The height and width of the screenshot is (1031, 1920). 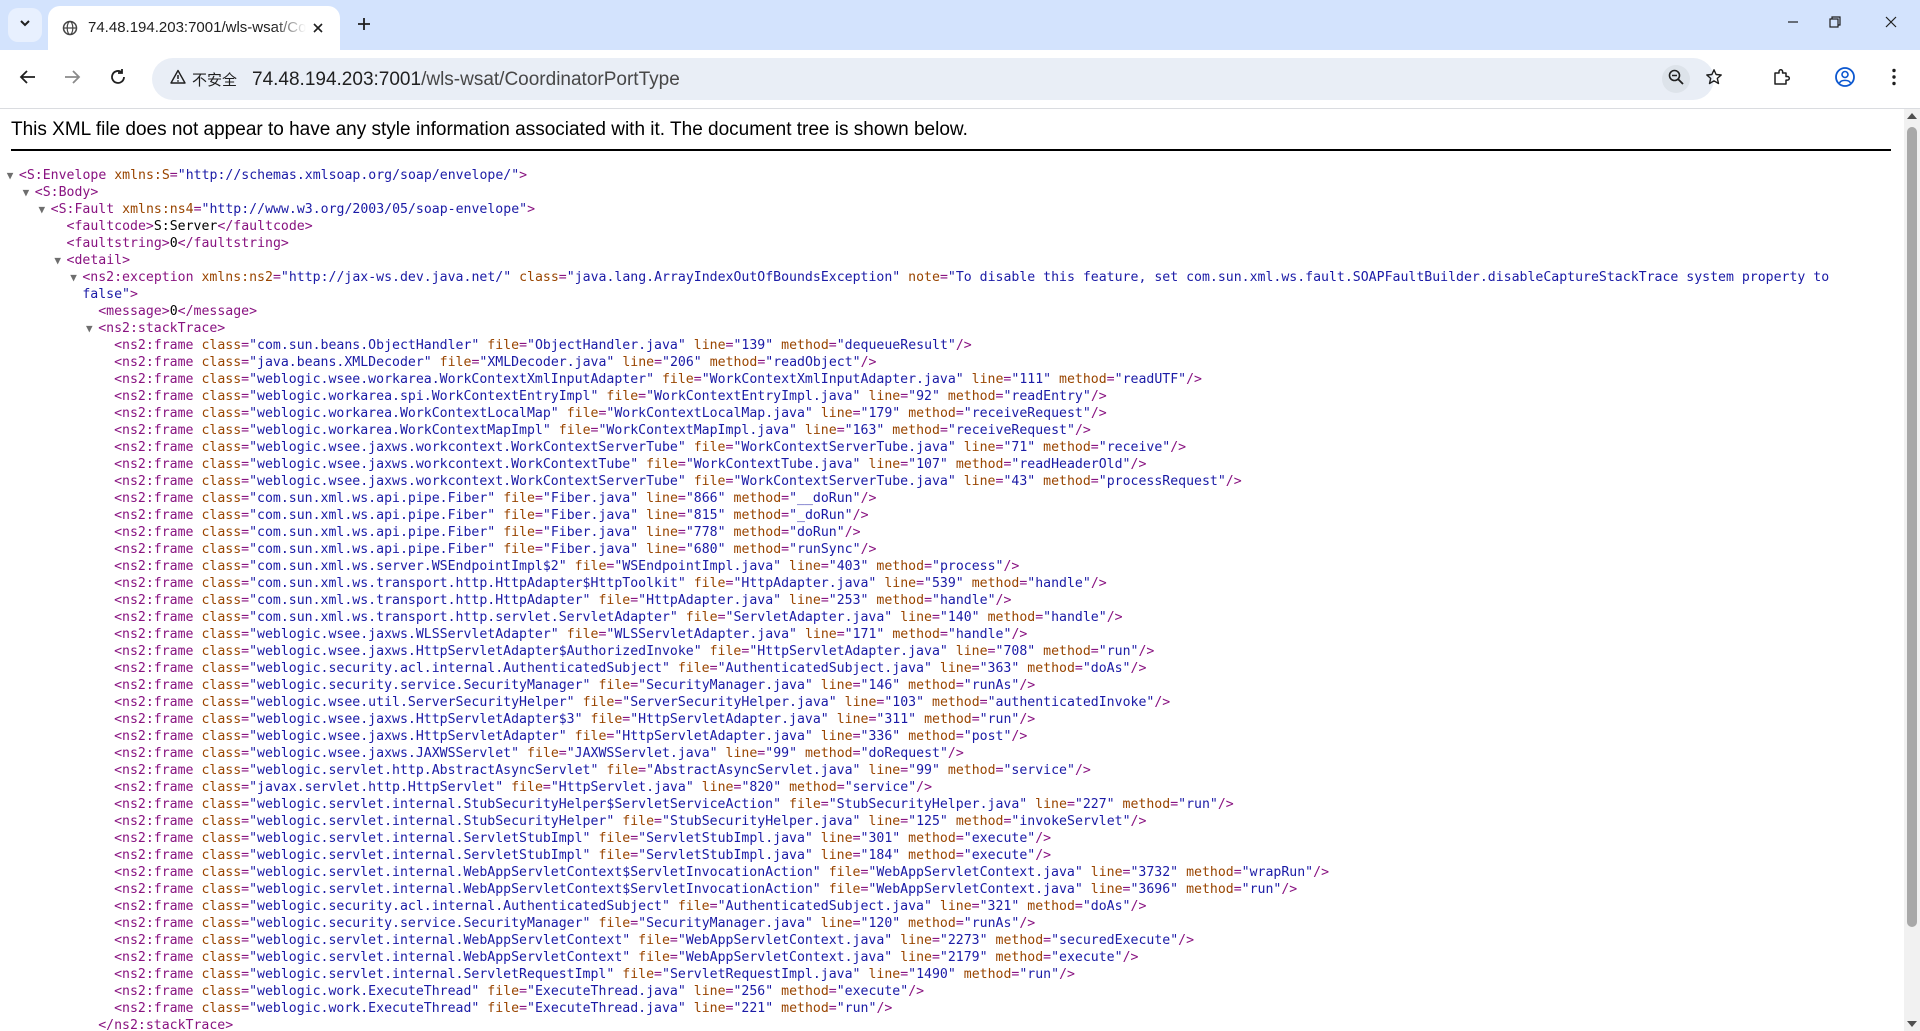 I want to click on scroll-up-arrow-icon, so click(x=1912, y=116).